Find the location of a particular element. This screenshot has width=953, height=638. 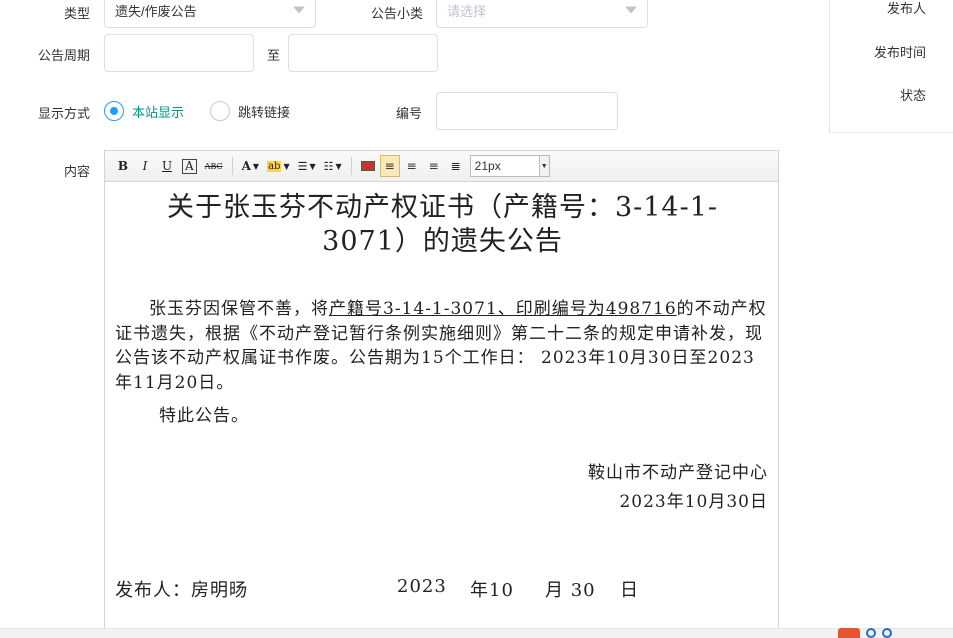

editor-toolbar: B I U A ABC A ▼ ab ▼ ☰ ▼ ☷ ▼ ≡ ≡ ≡ ≣ 21px ▼ is located at coordinates (441, 166).